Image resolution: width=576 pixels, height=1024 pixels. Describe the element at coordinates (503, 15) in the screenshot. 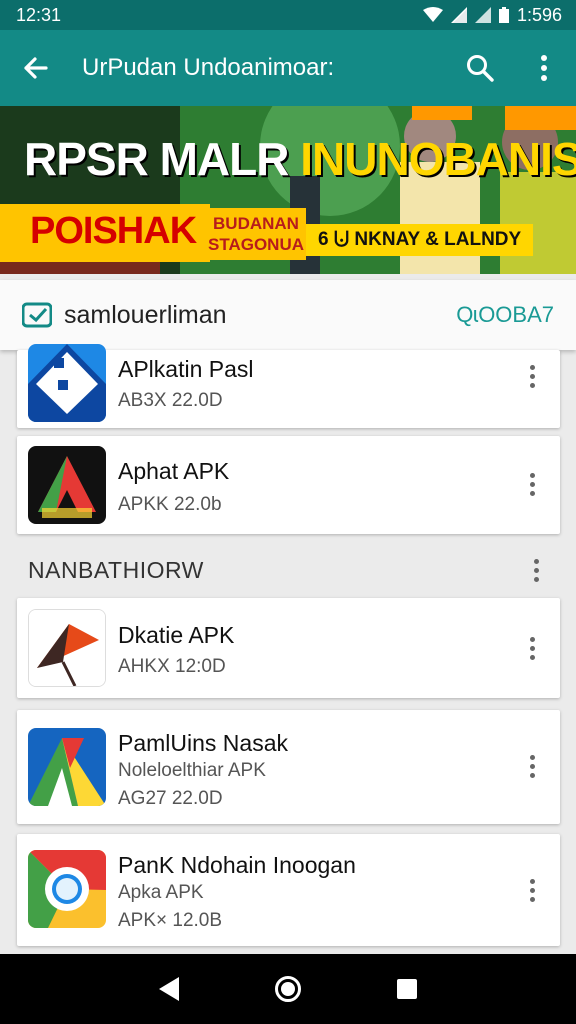

I see `battery-icon` at that location.